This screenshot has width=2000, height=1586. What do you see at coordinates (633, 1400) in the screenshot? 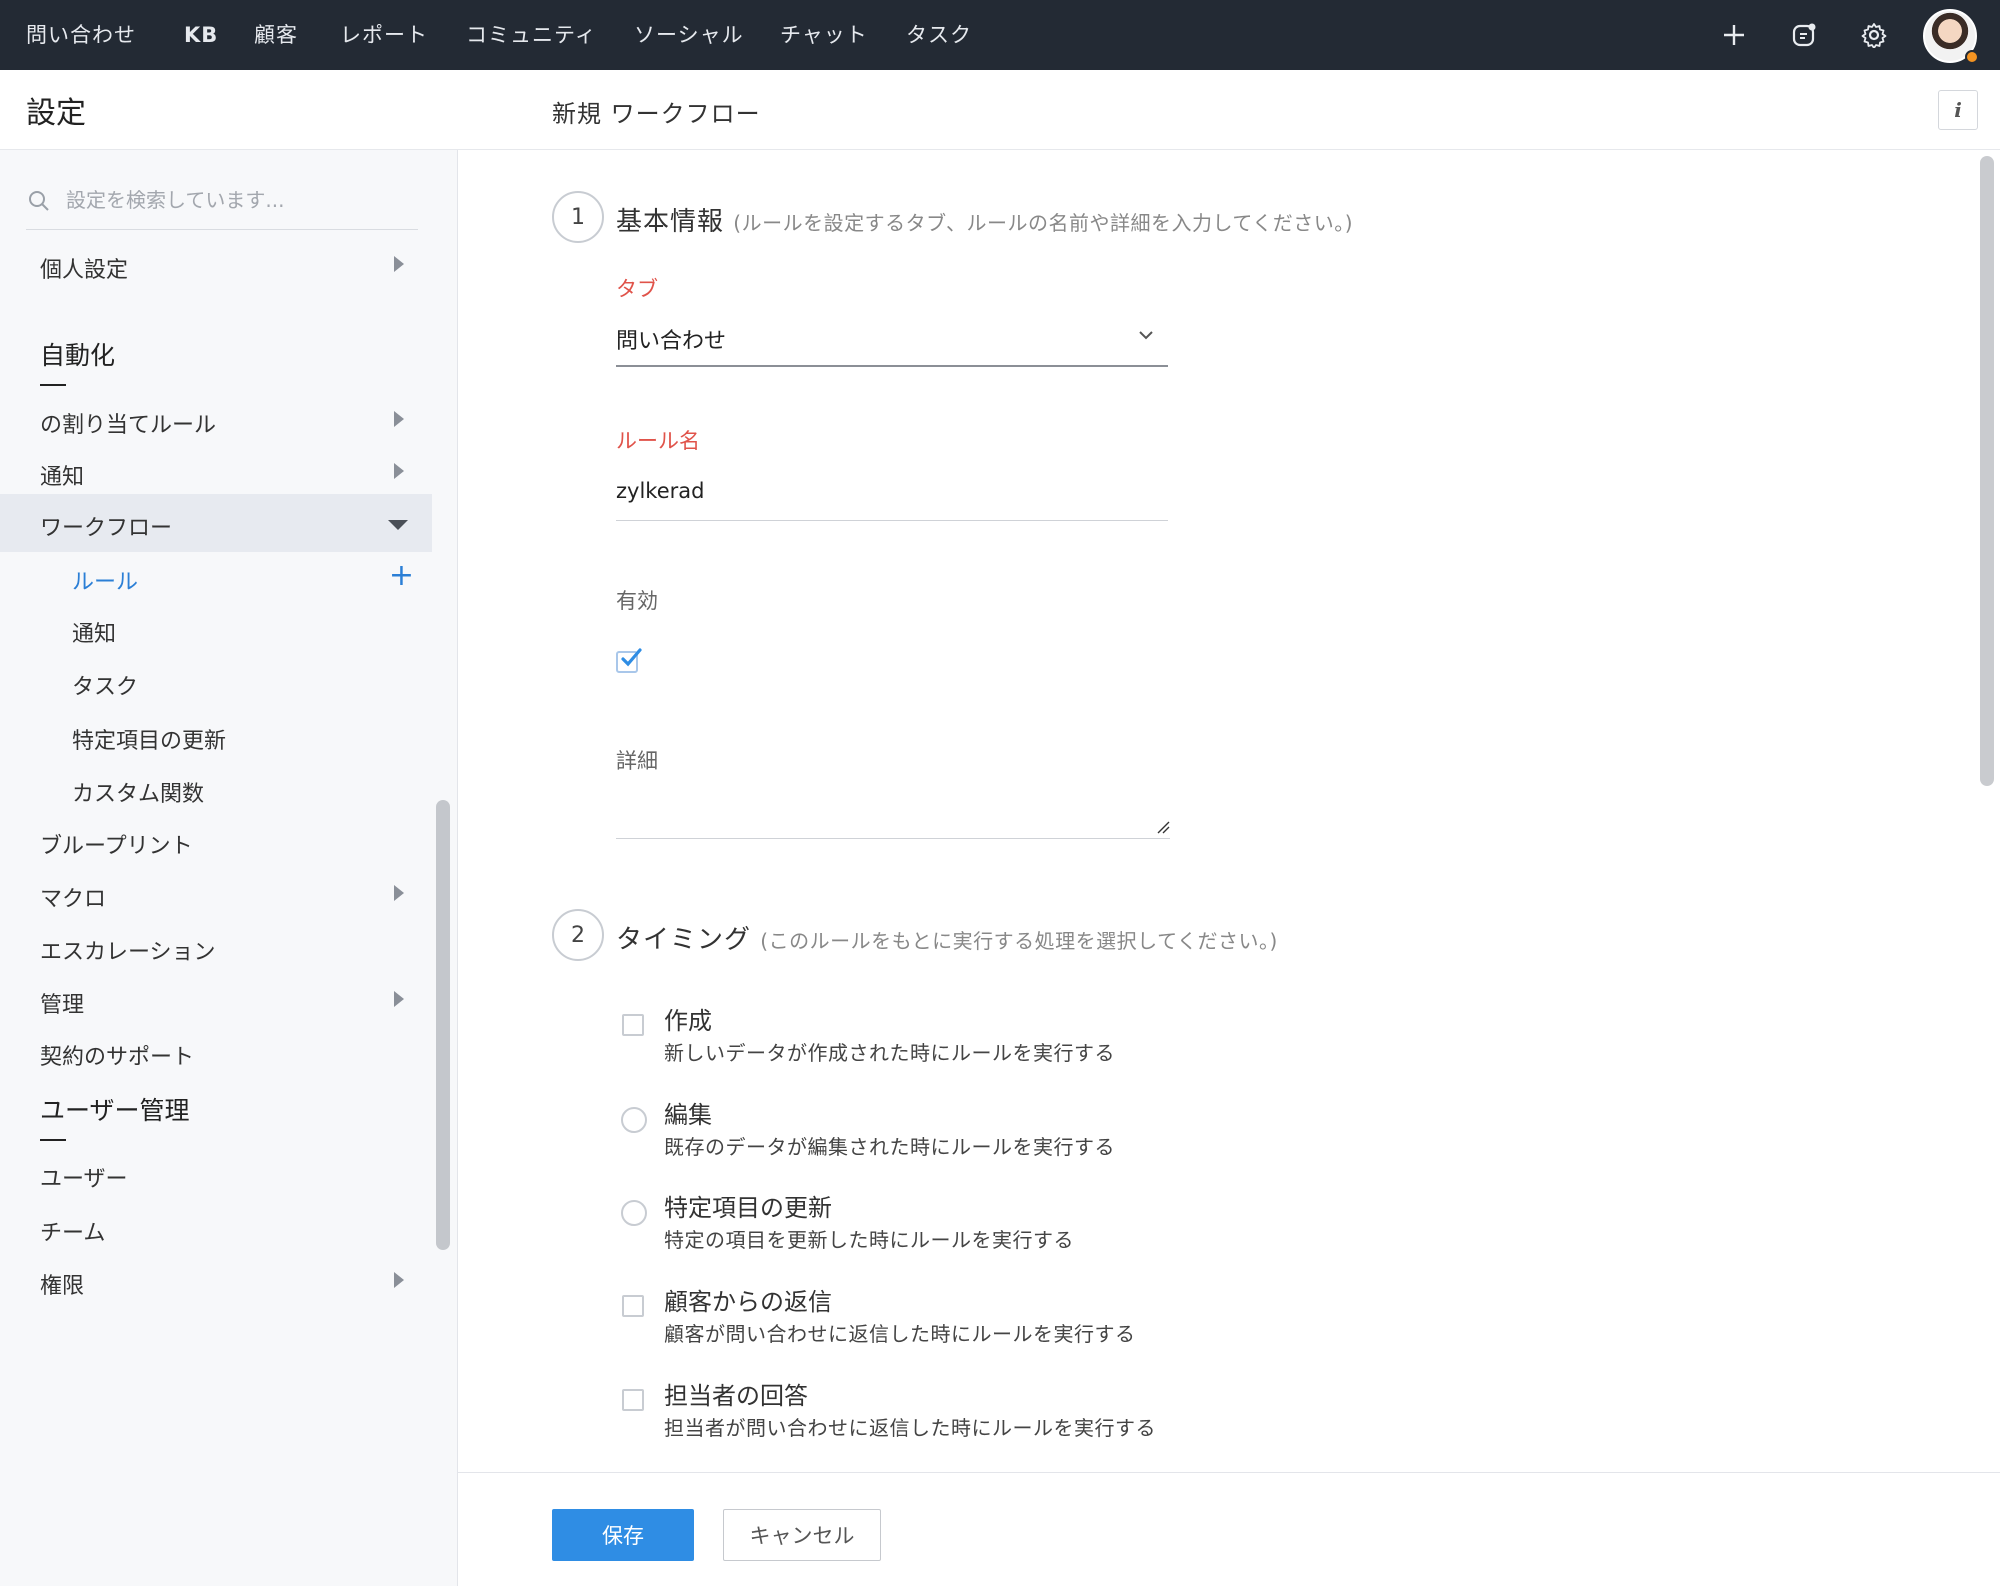
I see `agent-reply-checkbox` at bounding box center [633, 1400].